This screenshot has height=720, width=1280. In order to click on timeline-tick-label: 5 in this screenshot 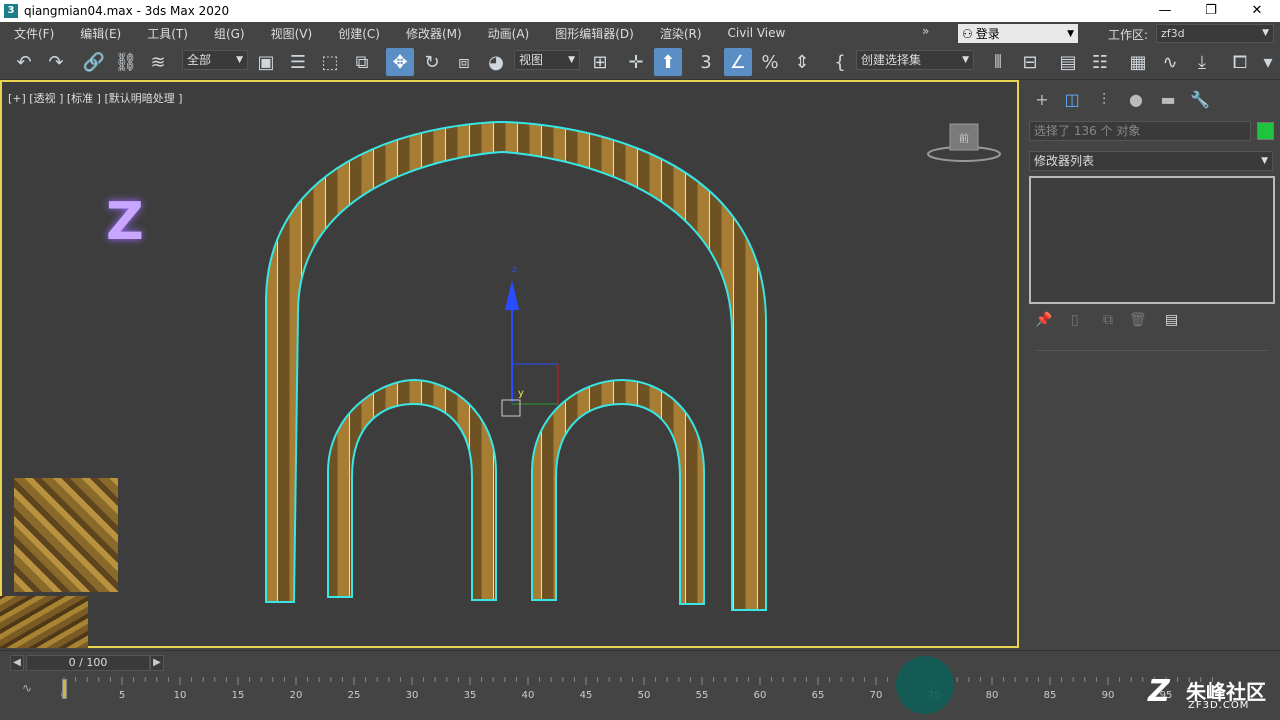, I will do `click(122, 695)`.